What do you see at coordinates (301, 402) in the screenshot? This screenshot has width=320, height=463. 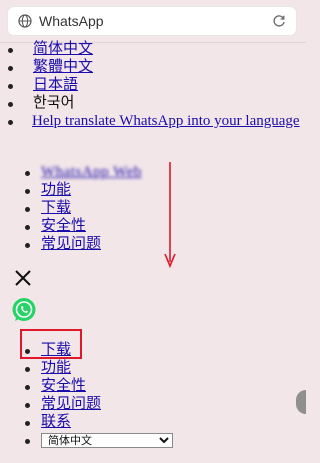 I see `scrollbar-thumb` at bounding box center [301, 402].